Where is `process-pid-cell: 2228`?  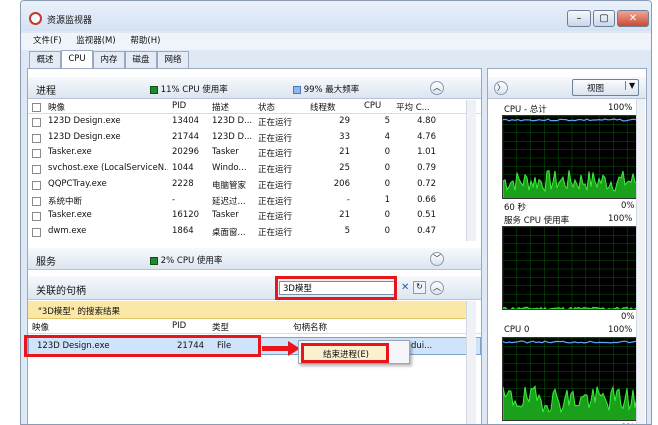
process-pid-cell: 2228 is located at coordinates (183, 183).